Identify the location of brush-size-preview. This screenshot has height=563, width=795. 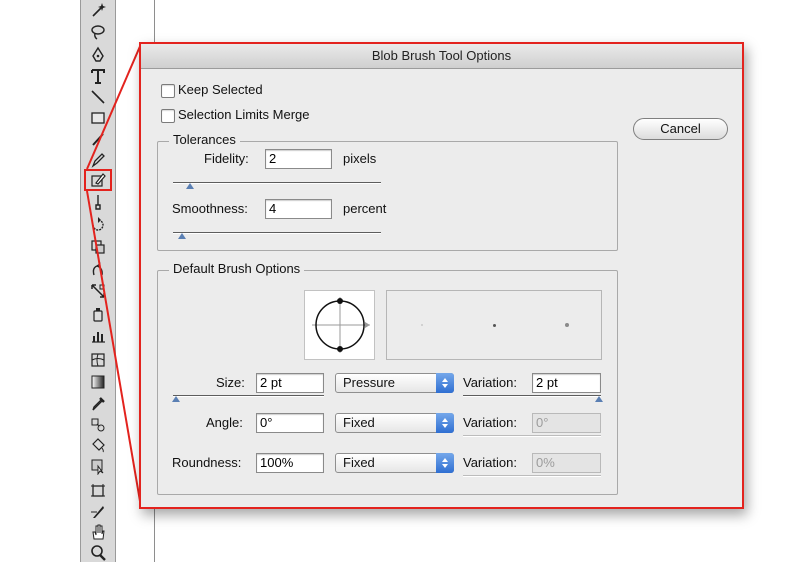
(494, 325).